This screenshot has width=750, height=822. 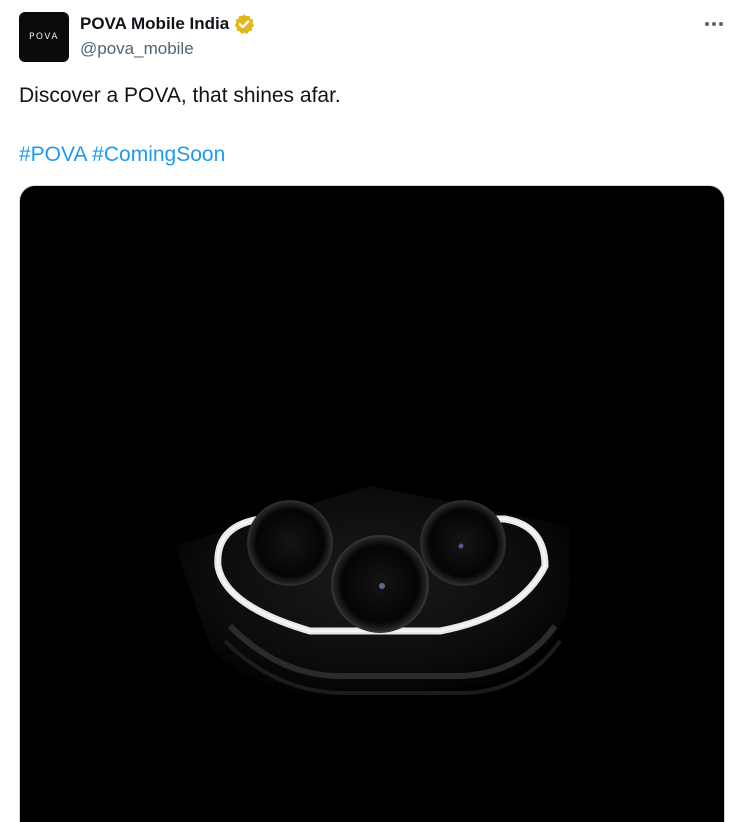 I want to click on author-info: POVA Mobile India @pova_mobile, so click(x=167, y=36).